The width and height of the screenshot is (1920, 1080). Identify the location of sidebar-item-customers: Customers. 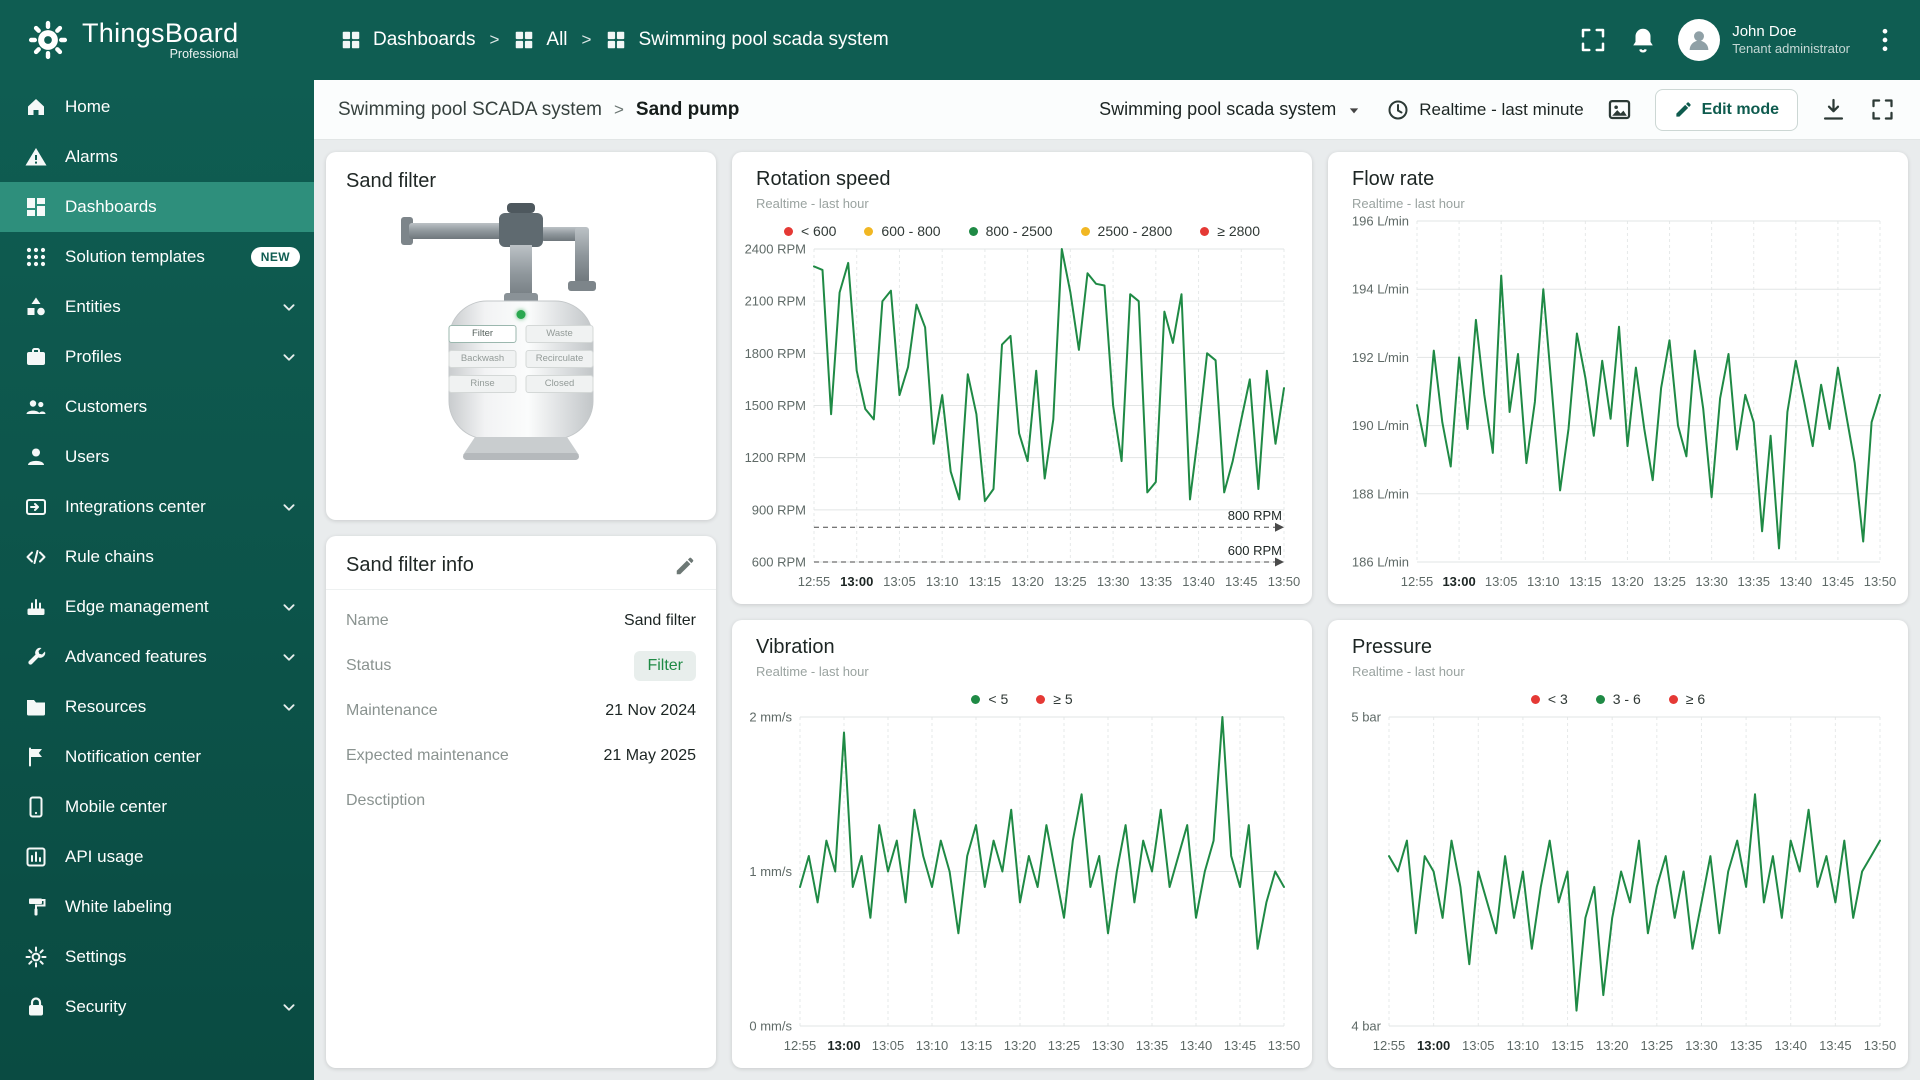
(157, 407).